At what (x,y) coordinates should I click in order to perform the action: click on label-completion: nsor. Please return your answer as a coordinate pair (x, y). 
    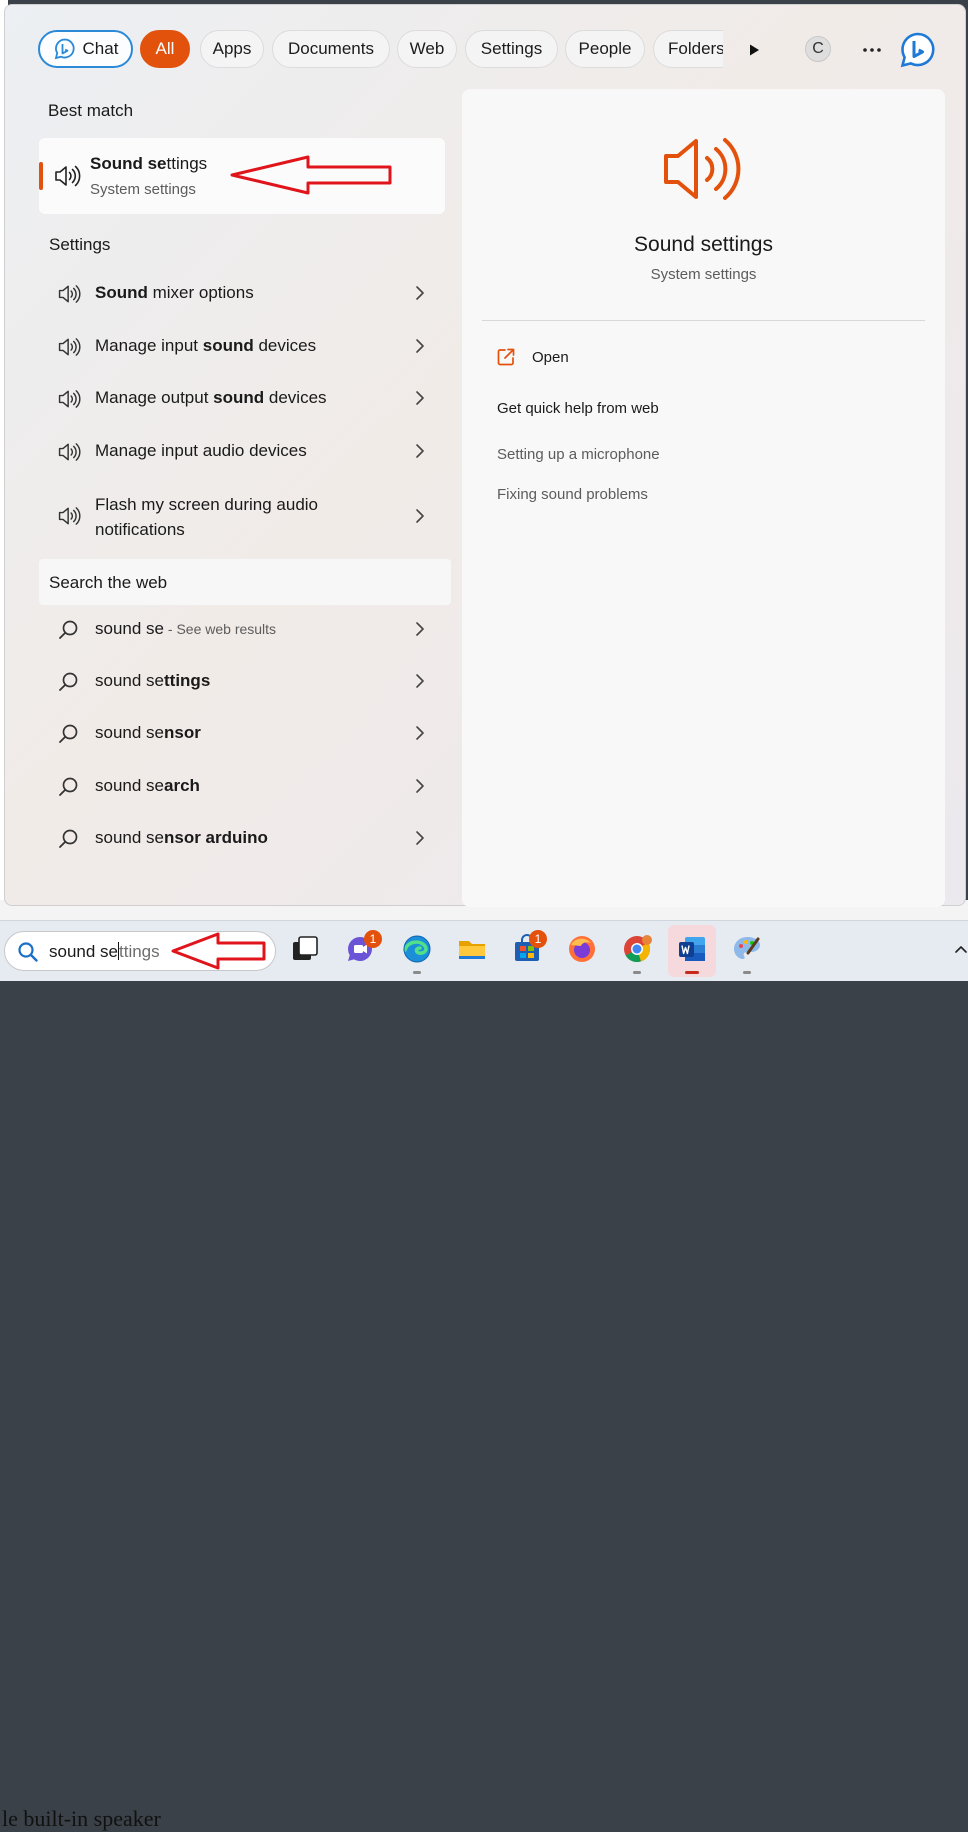
    Looking at the image, I should click on (182, 732).